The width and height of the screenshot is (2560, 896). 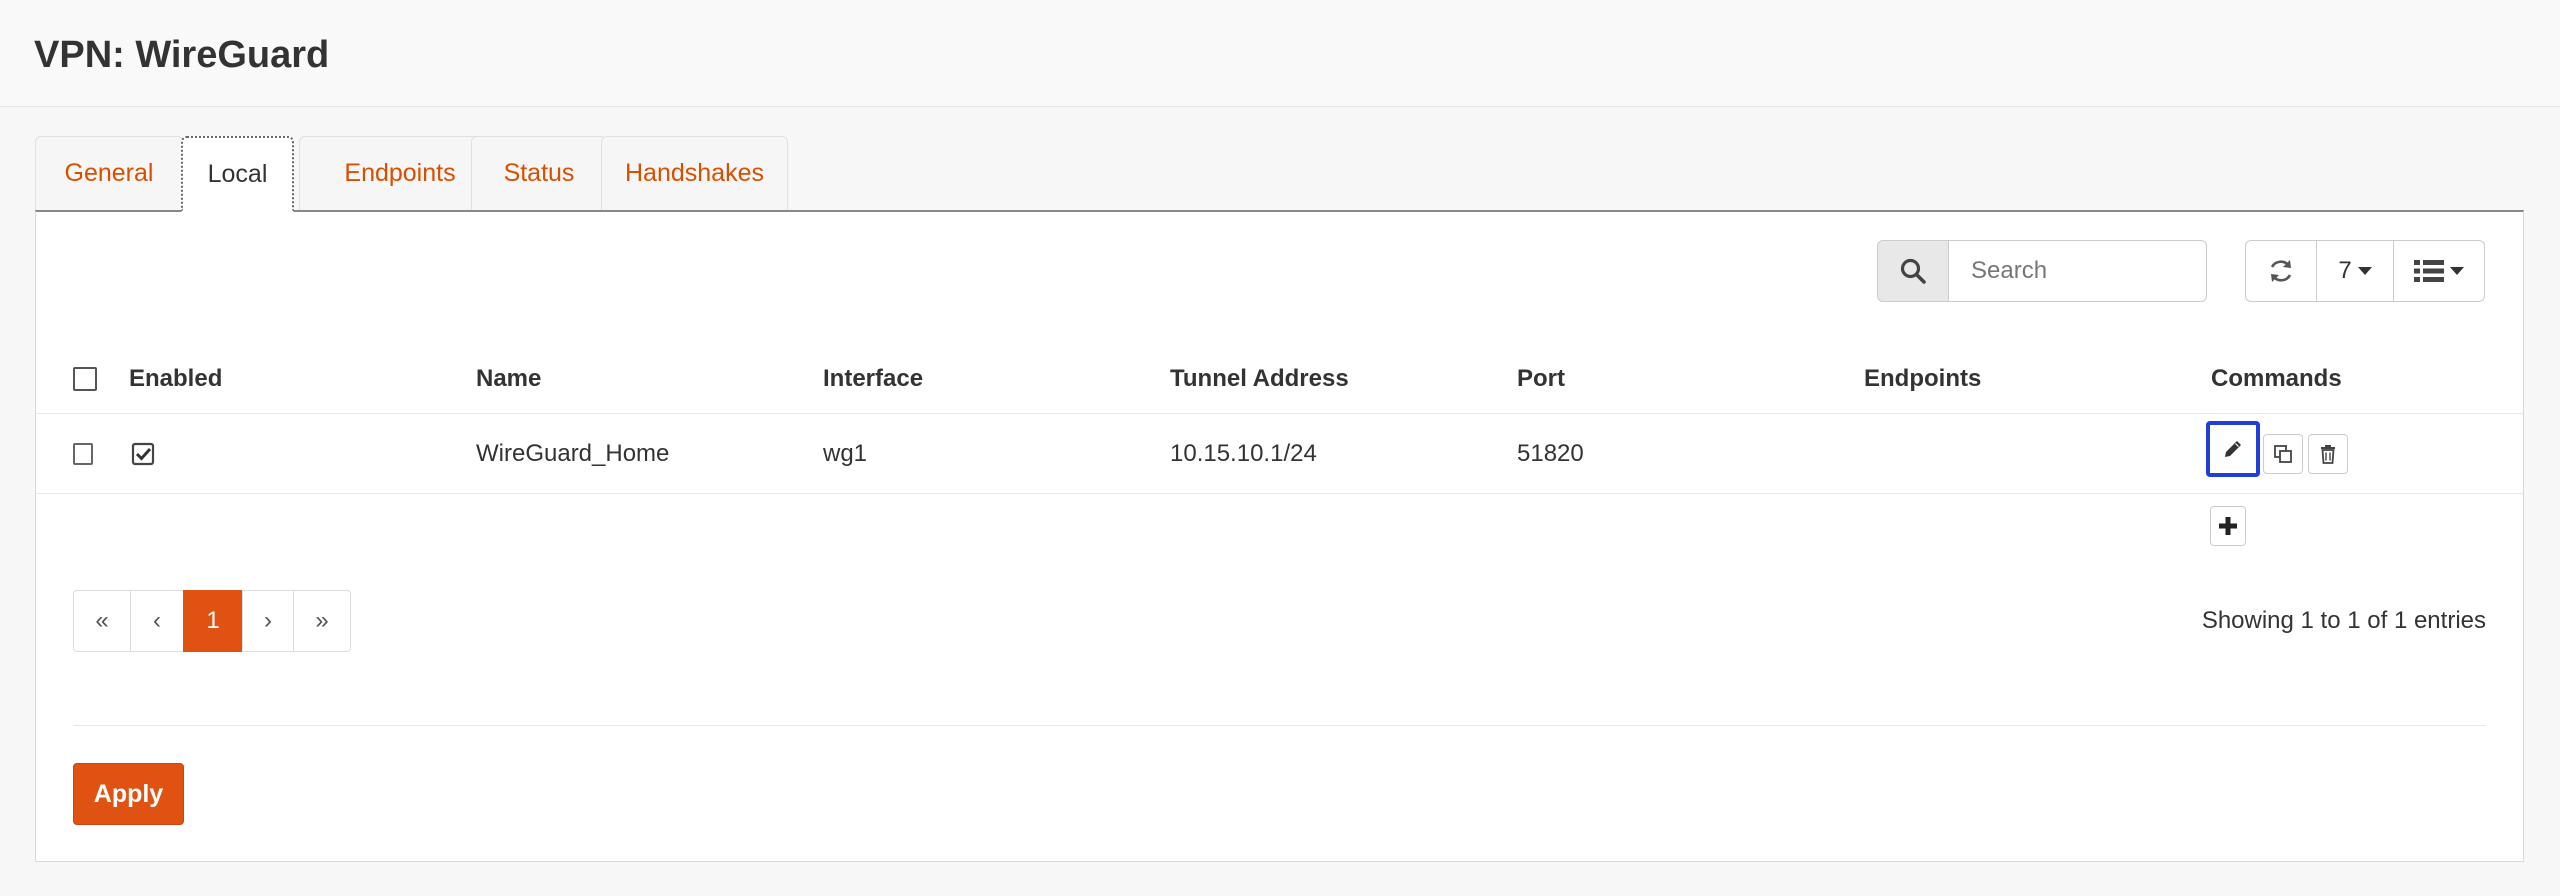 What do you see at coordinates (1280, 53) in the screenshot?
I see `page-header: VPN: WireGuard` at bounding box center [1280, 53].